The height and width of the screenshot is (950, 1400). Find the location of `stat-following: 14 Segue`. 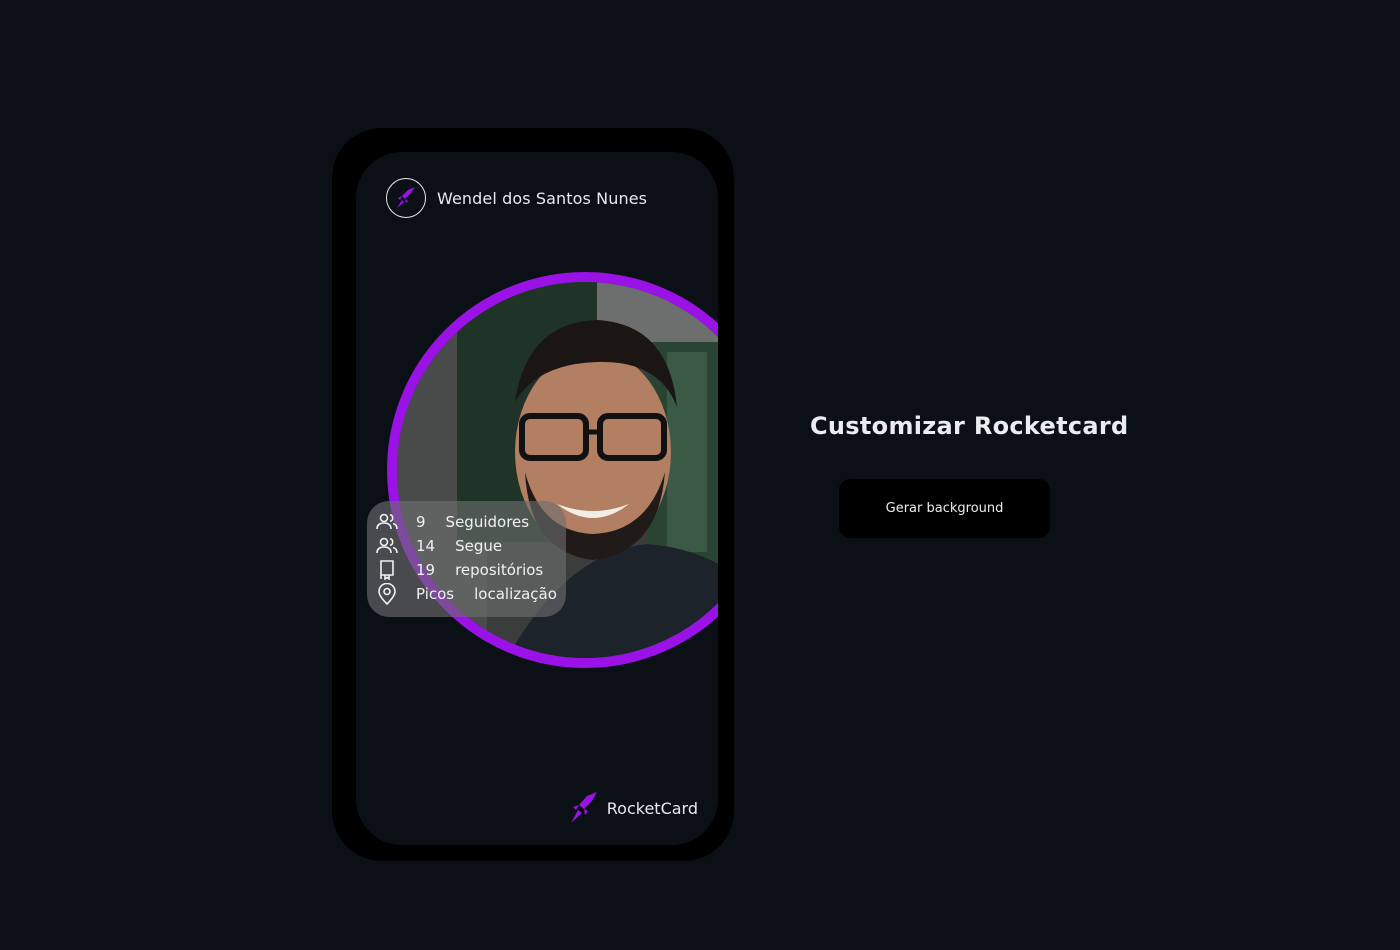

stat-following: 14 Segue is located at coordinates (471, 546).